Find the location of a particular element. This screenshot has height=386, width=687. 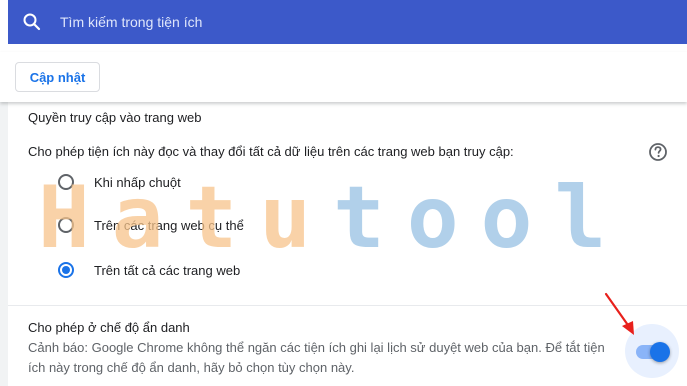

help-icon is located at coordinates (658, 152).